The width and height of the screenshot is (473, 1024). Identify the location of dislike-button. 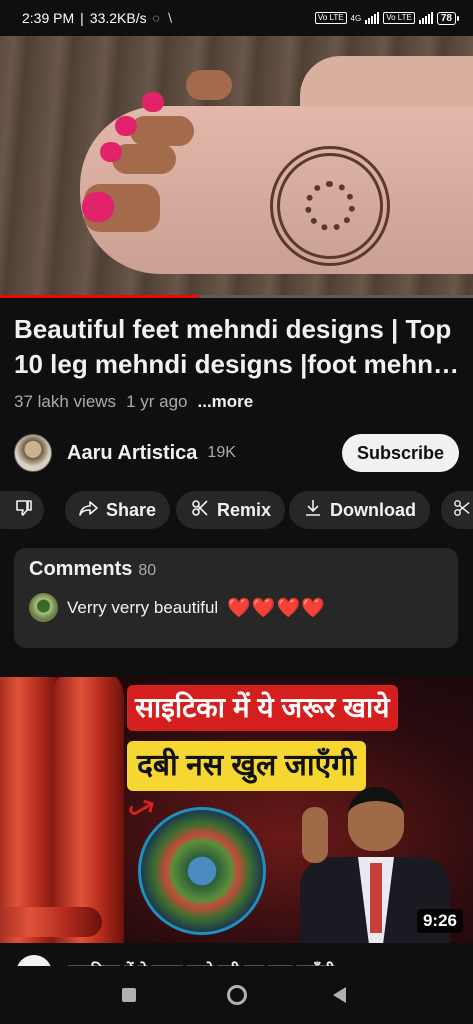
(22, 510).